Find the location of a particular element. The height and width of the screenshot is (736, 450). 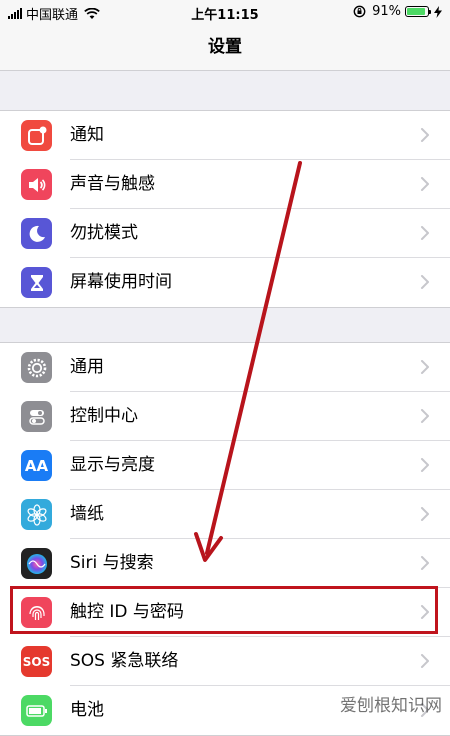

annotation-arrow is located at coordinates (248, 361).